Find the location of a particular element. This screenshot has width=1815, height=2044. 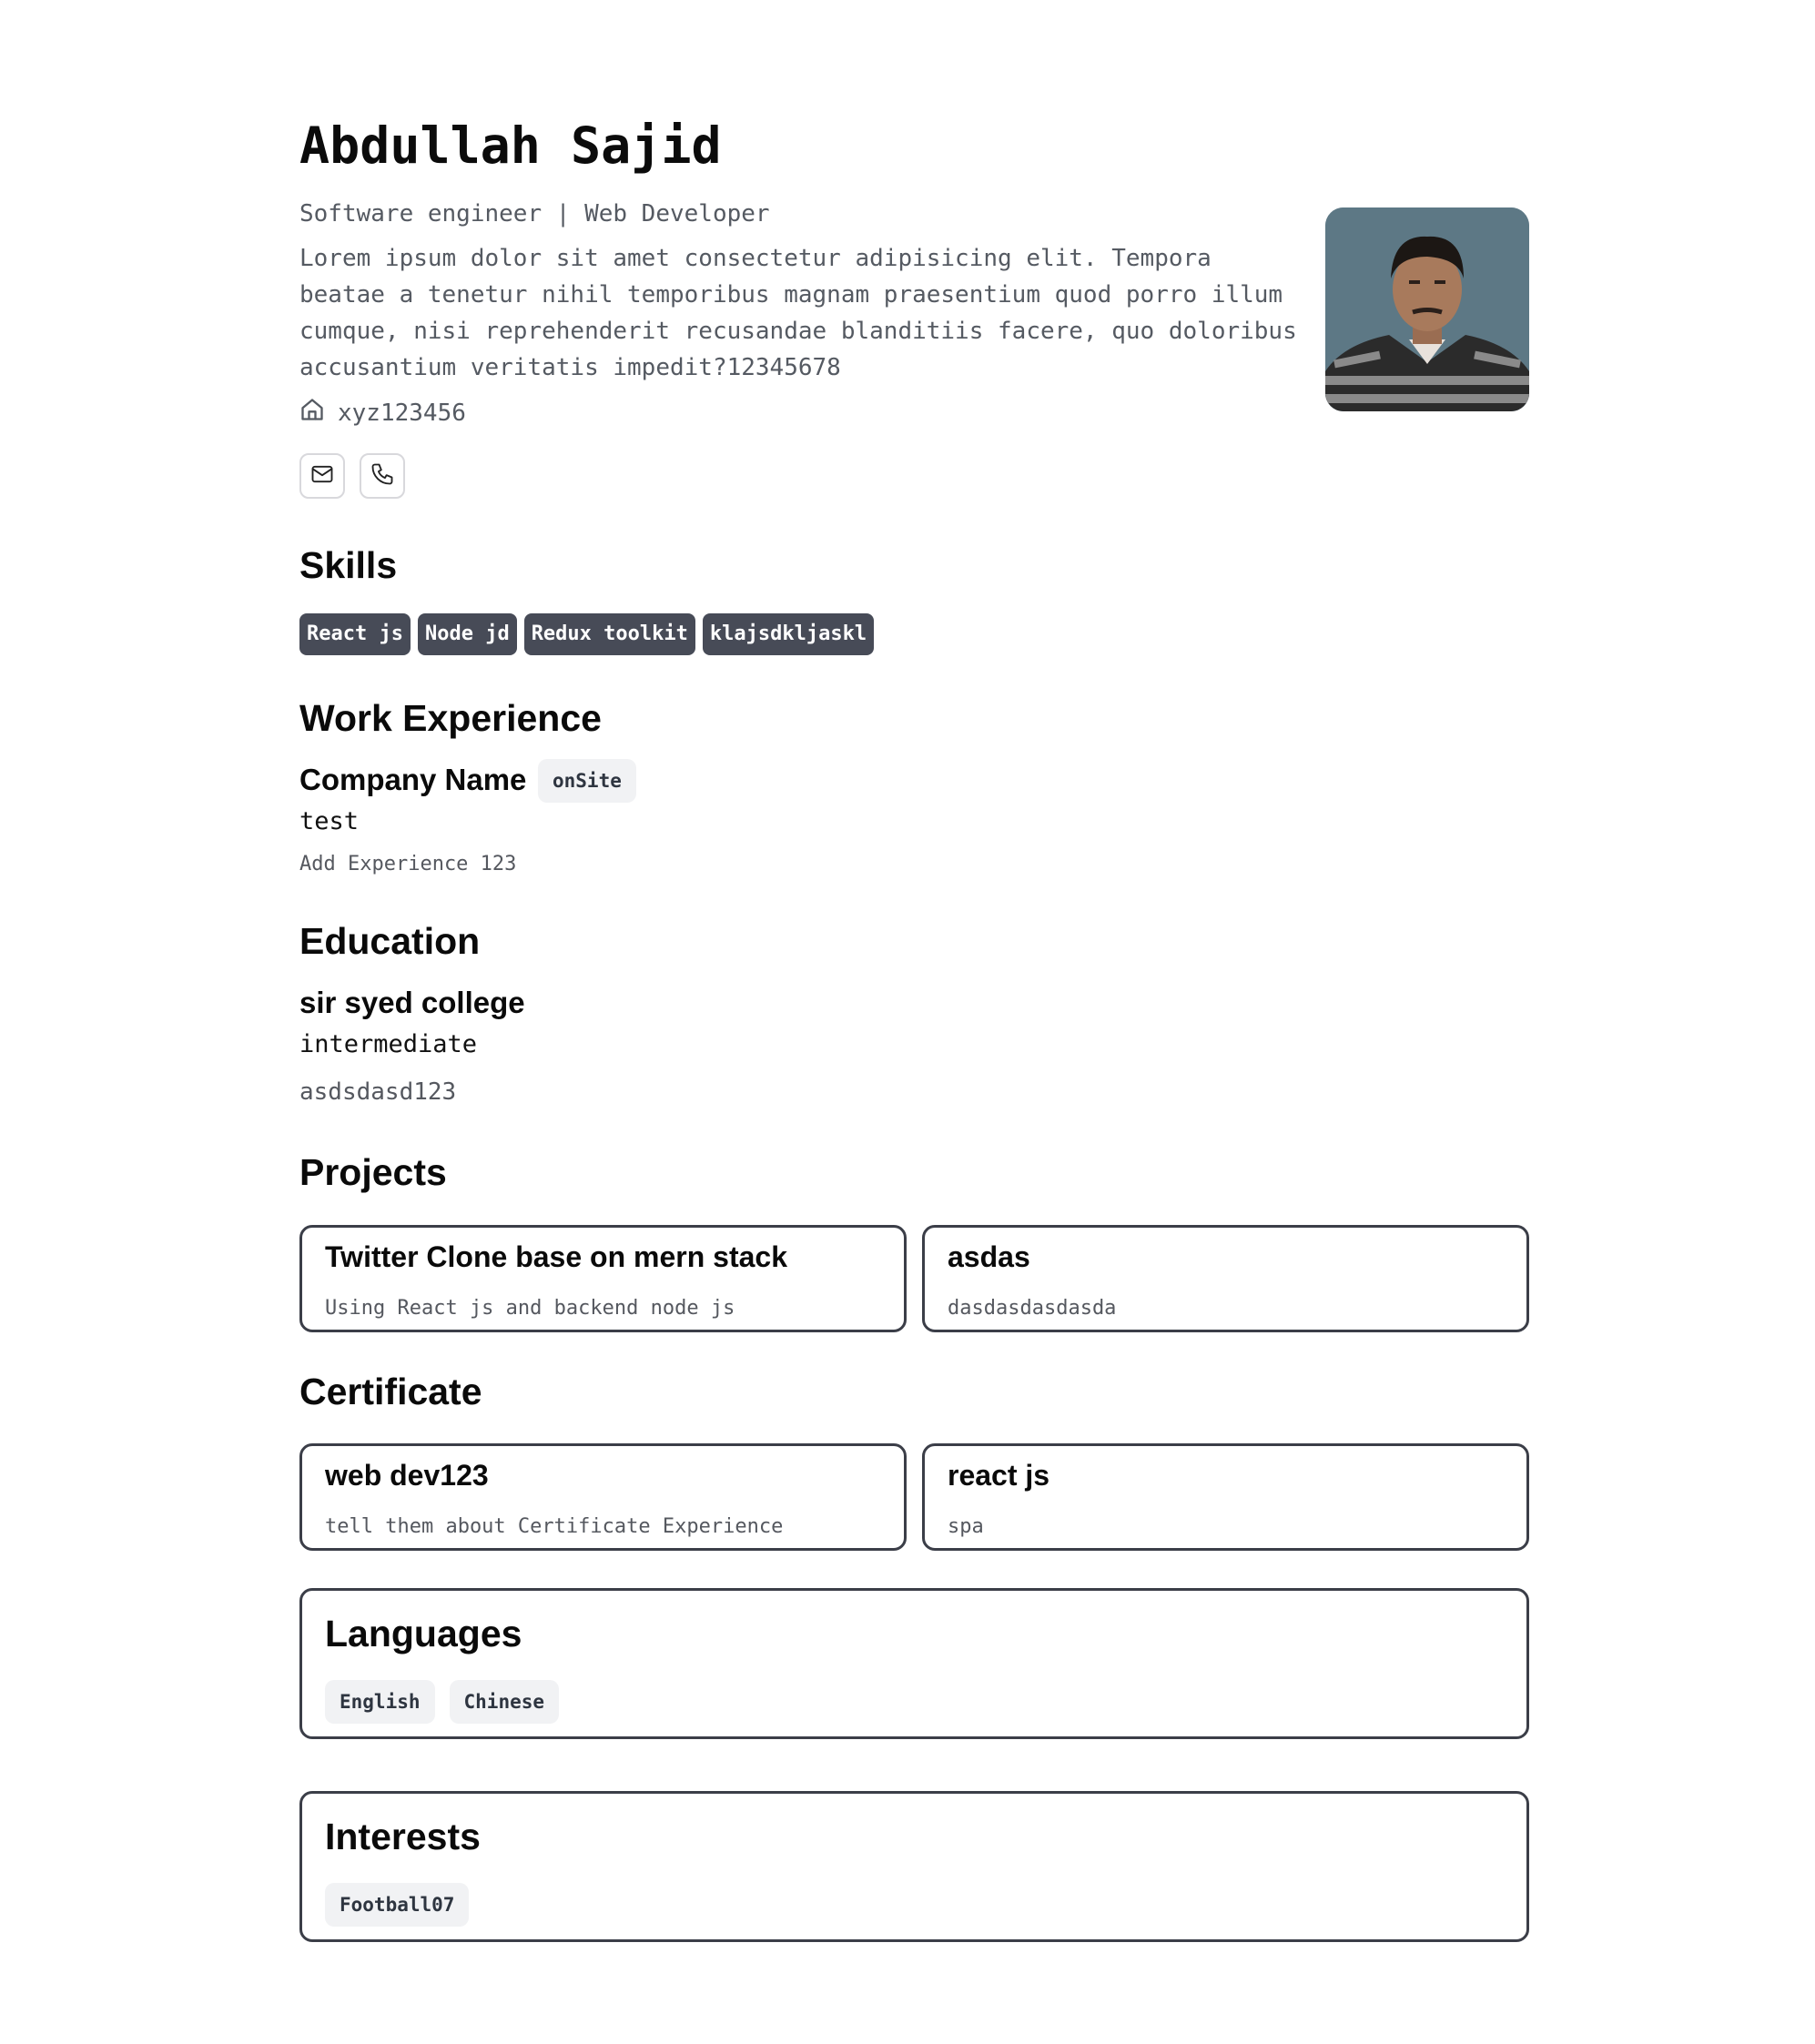

language-tag: Chinese is located at coordinates (504, 1702).